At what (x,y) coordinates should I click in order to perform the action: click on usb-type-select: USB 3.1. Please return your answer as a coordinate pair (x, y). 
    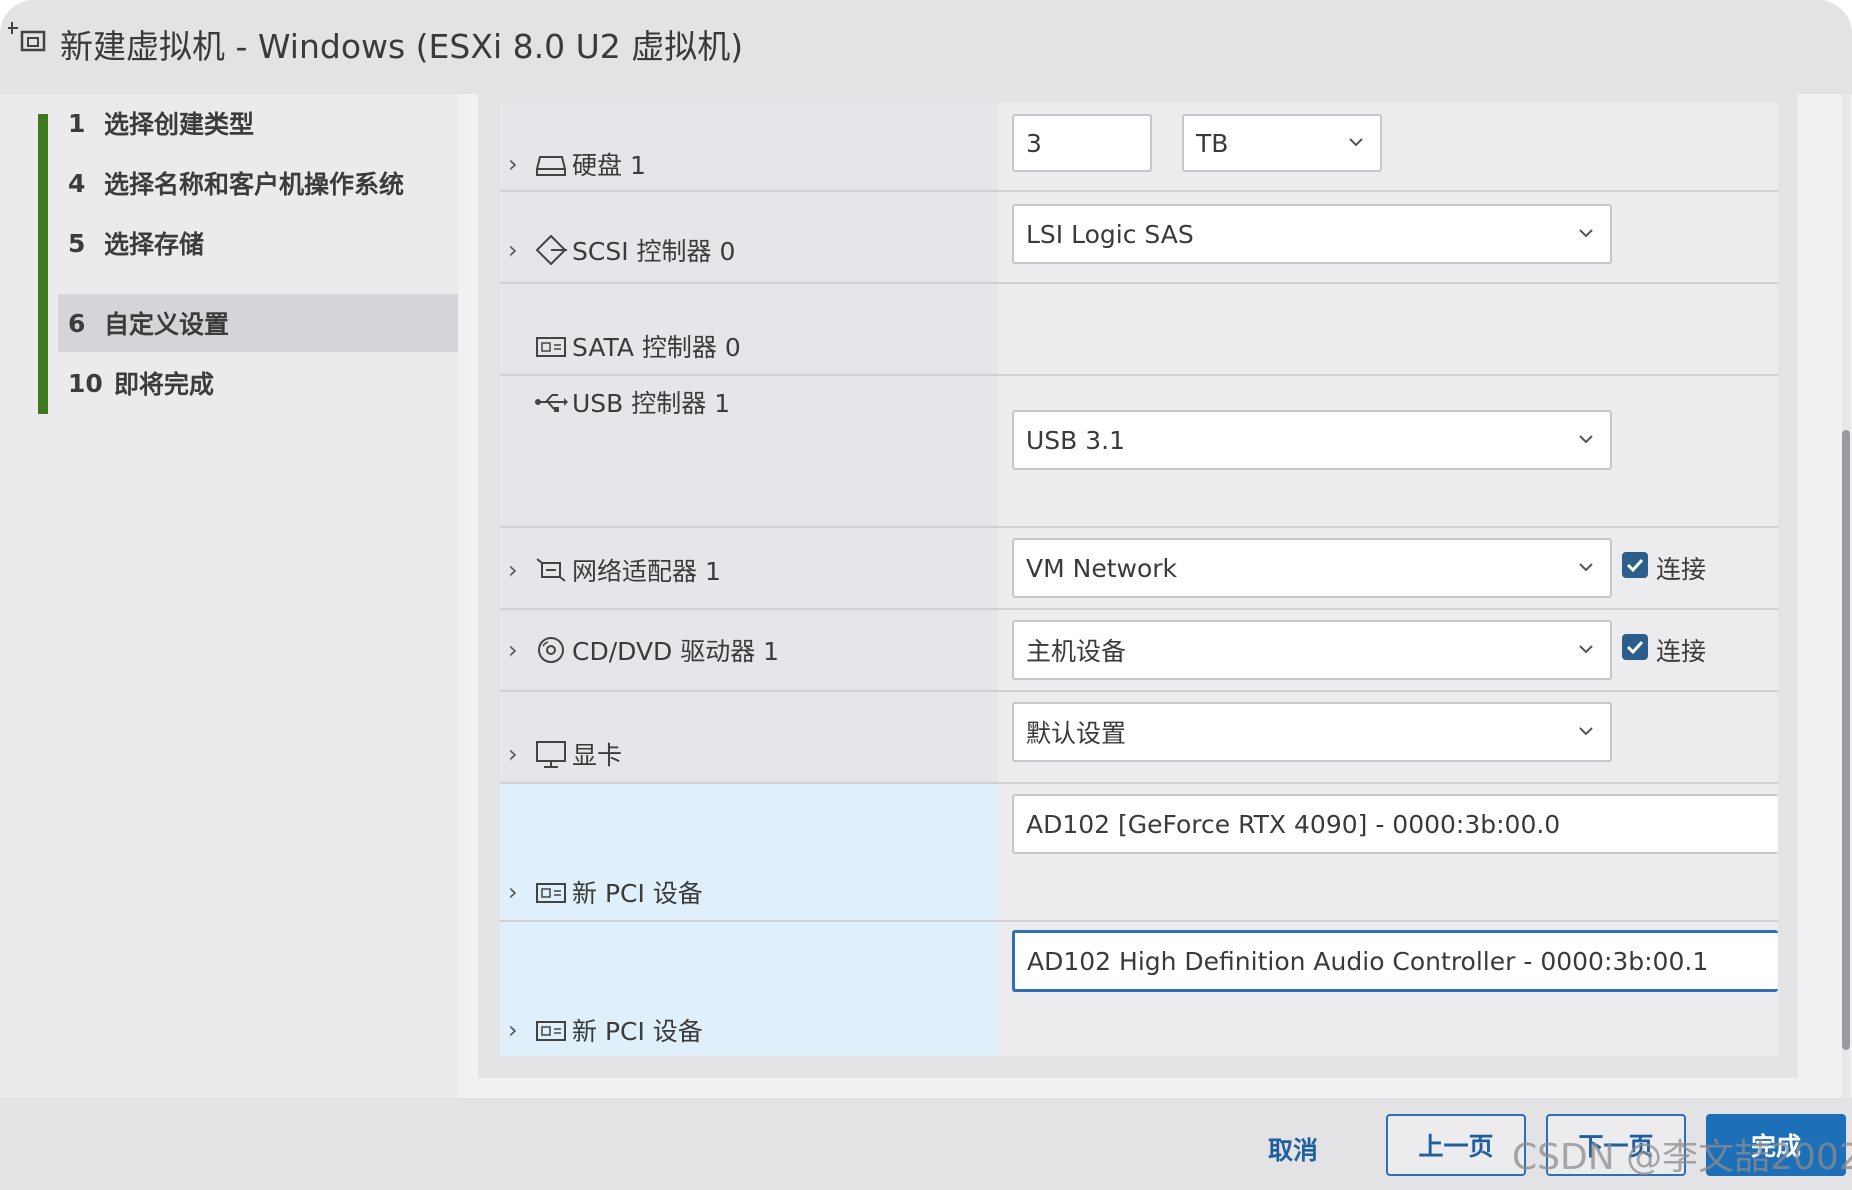
    Looking at the image, I should click on (1312, 440).